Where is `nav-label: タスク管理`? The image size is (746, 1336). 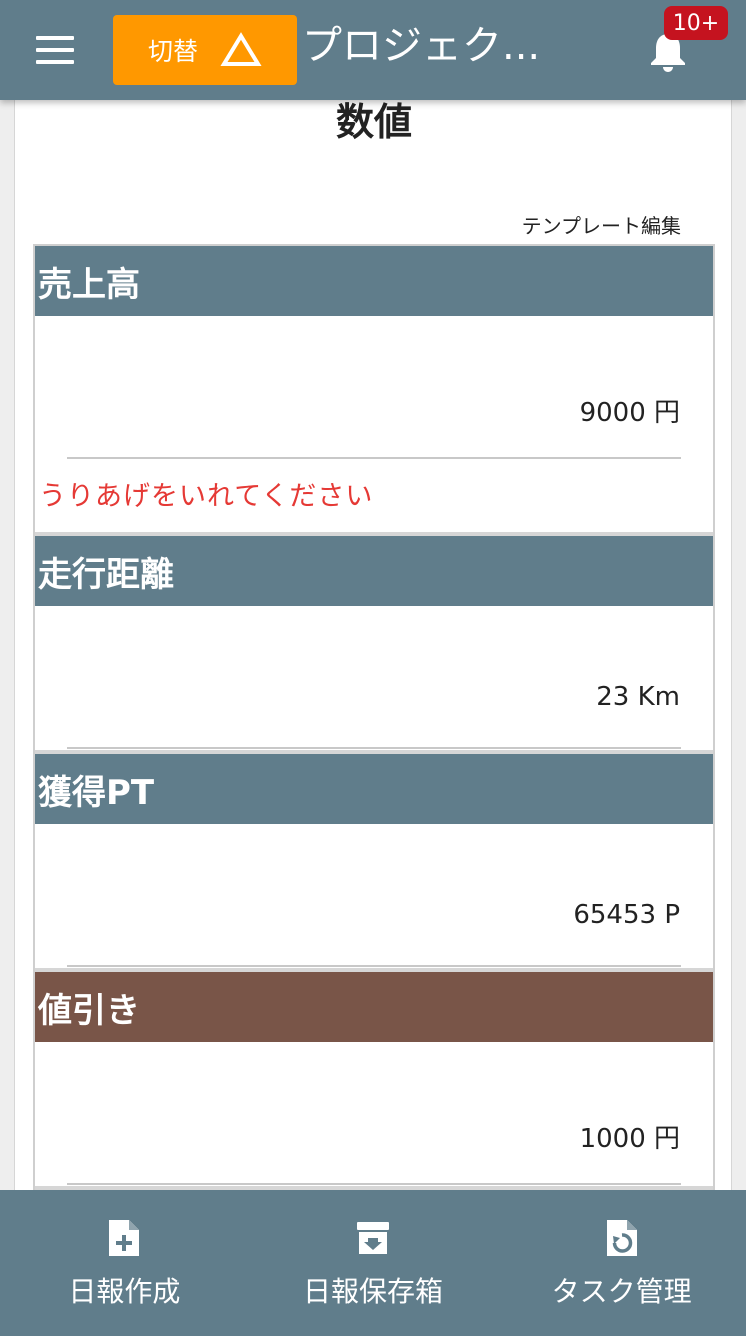
nav-label: タスク管理 is located at coordinates (621, 1291).